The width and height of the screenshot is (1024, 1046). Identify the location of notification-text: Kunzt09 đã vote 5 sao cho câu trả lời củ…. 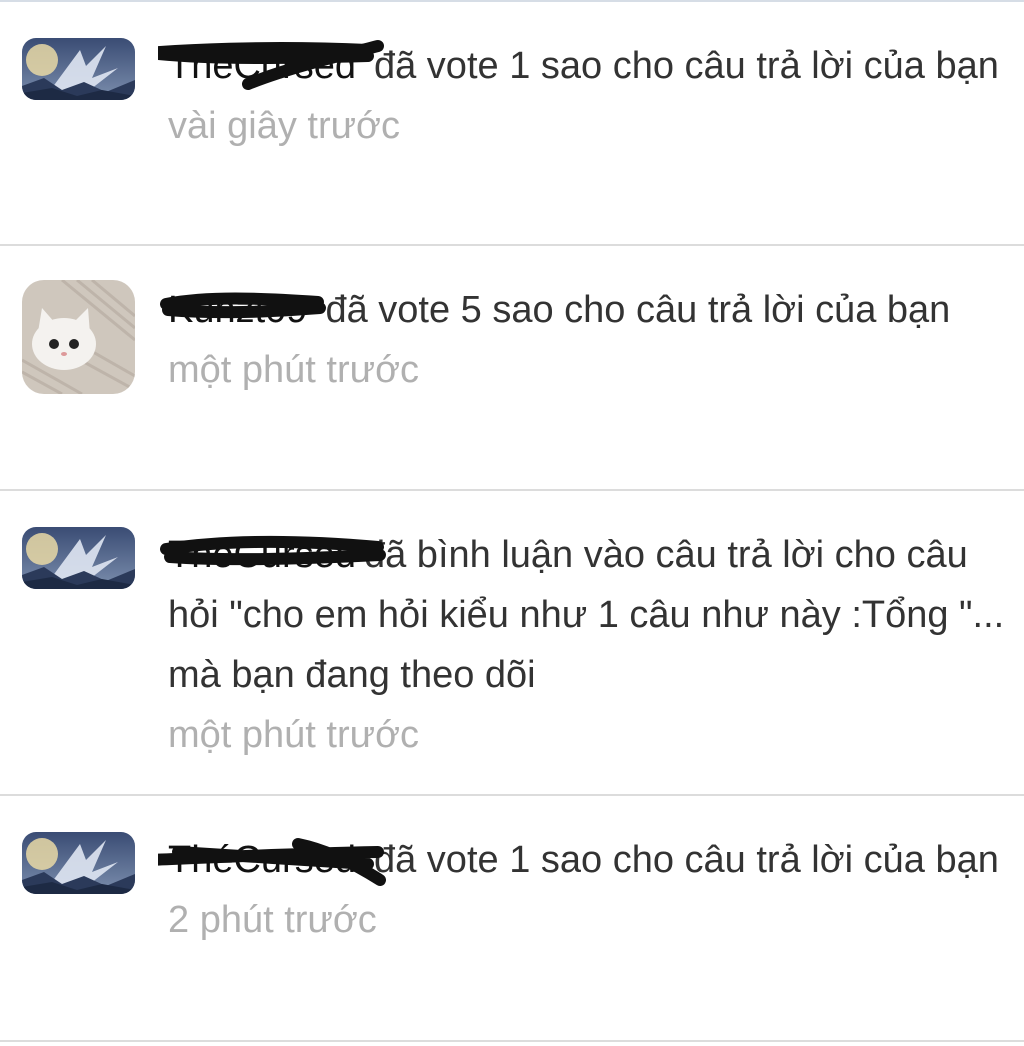
(586, 340).